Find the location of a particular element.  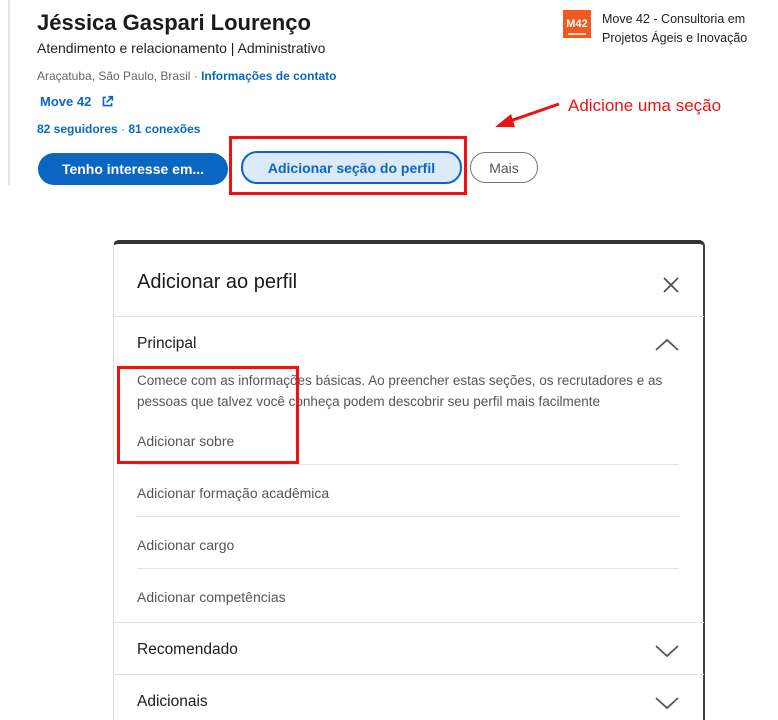

modal-header-divider is located at coordinates (409, 316).